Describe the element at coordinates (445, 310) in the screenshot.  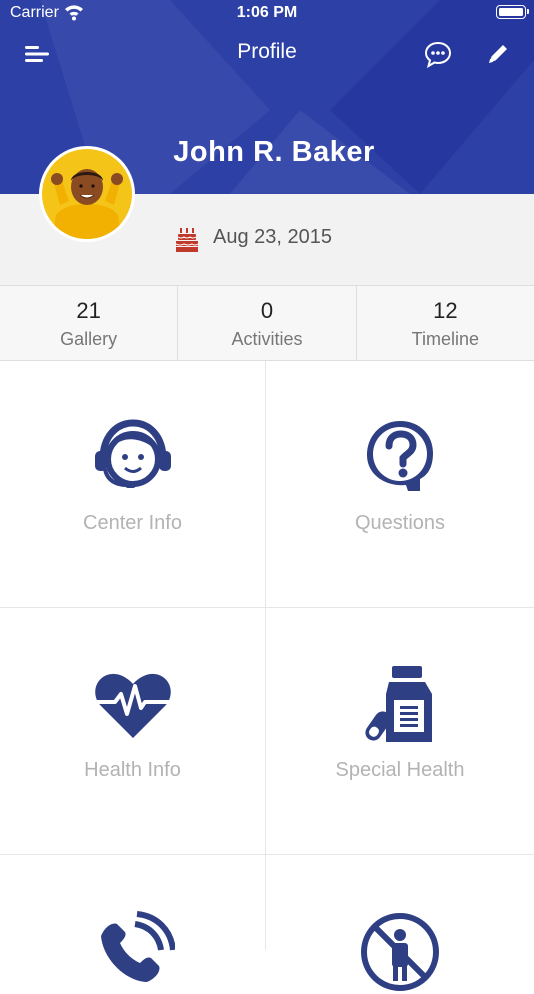
I see `stat-timeline-count: 12` at that location.